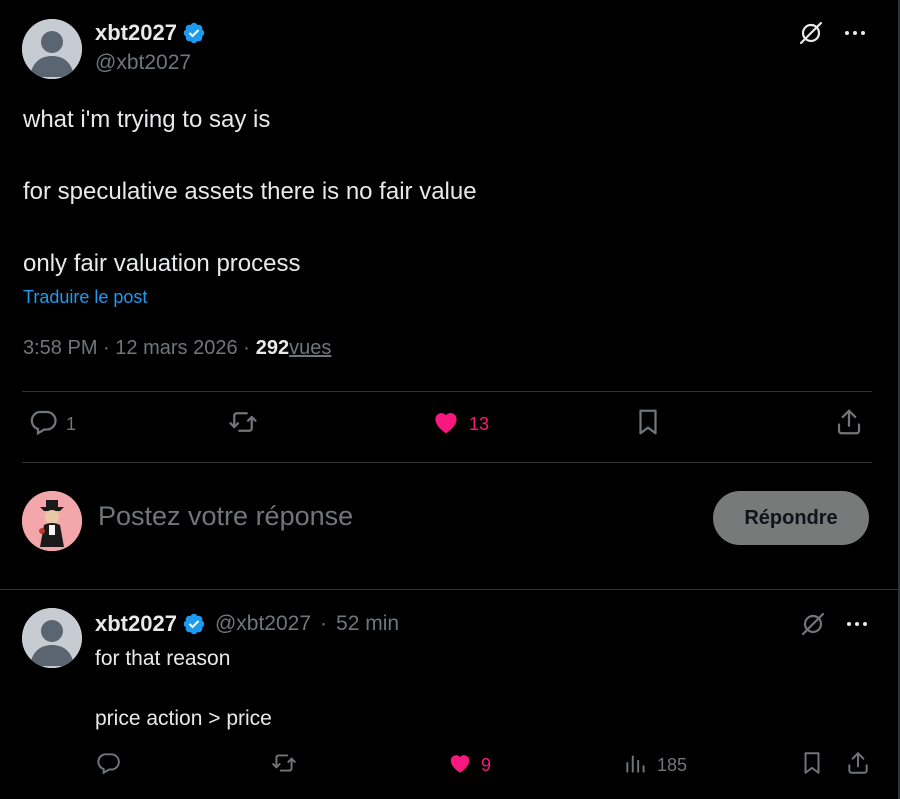  I want to click on tweet-actions: 1 13, so click(447, 428).